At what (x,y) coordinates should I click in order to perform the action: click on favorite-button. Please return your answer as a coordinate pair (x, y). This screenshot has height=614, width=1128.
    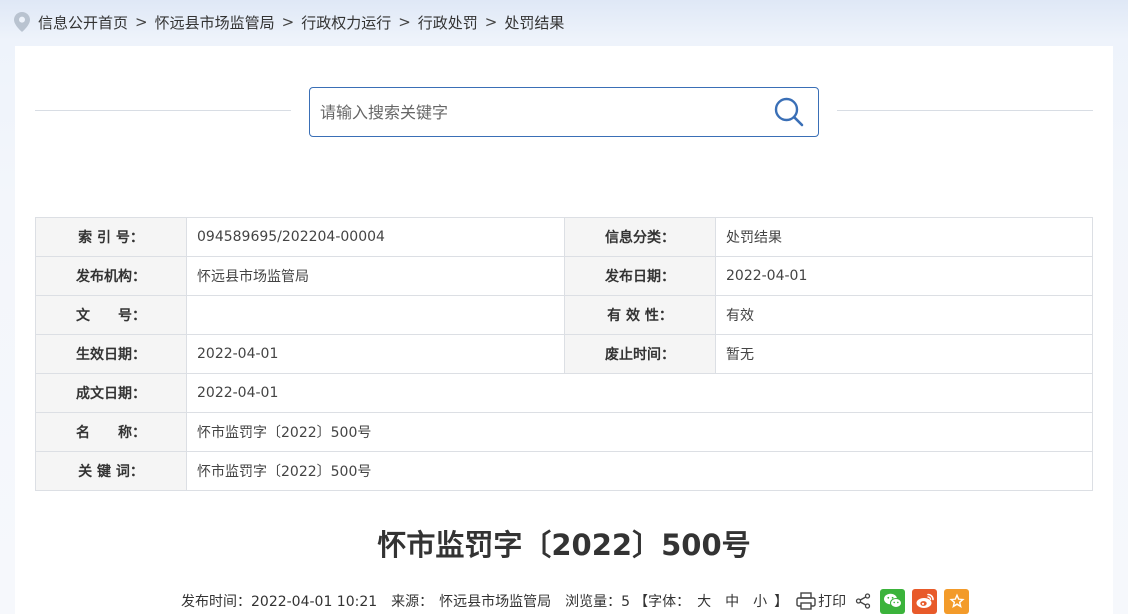
    Looking at the image, I should click on (957, 601).